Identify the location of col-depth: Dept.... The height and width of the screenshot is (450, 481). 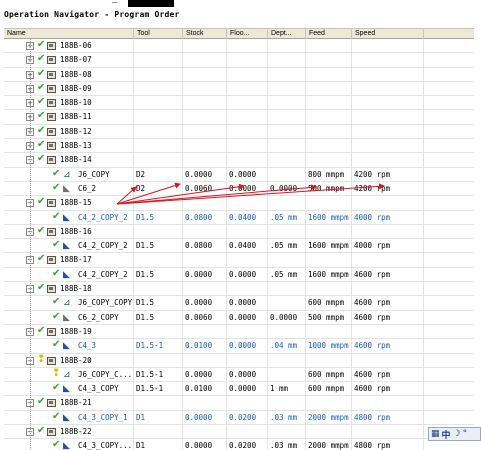
(287, 34).